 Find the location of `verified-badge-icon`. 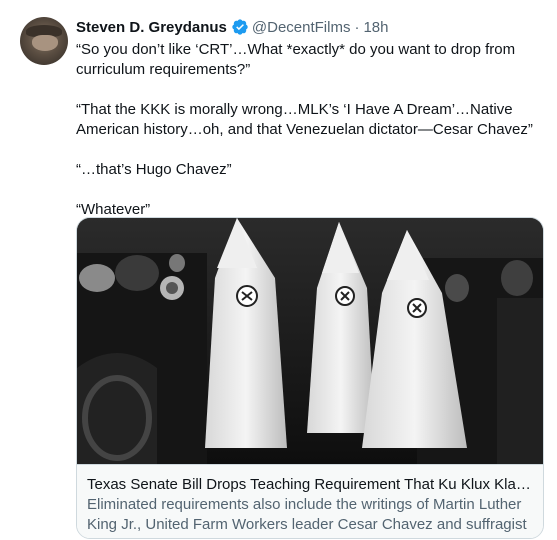

verified-badge-icon is located at coordinates (240, 27).